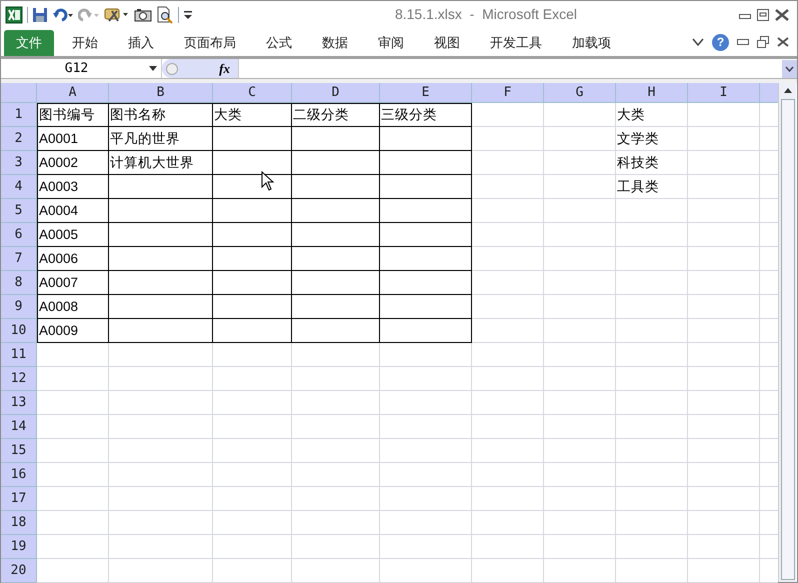  What do you see at coordinates (19, 331) in the screenshot?
I see `row-header: 10` at bounding box center [19, 331].